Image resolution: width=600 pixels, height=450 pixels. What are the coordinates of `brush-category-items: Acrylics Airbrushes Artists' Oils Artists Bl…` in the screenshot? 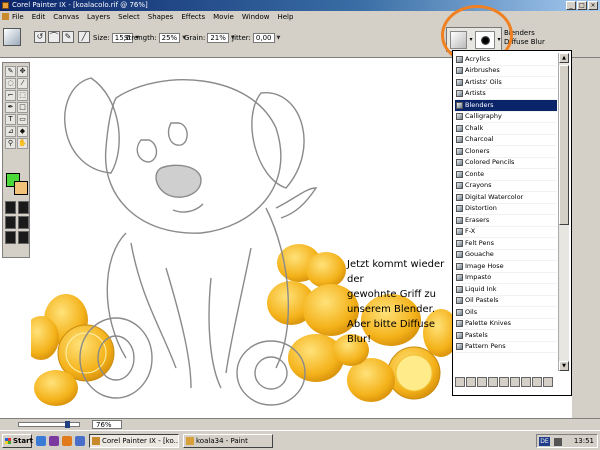 It's located at (506, 203).